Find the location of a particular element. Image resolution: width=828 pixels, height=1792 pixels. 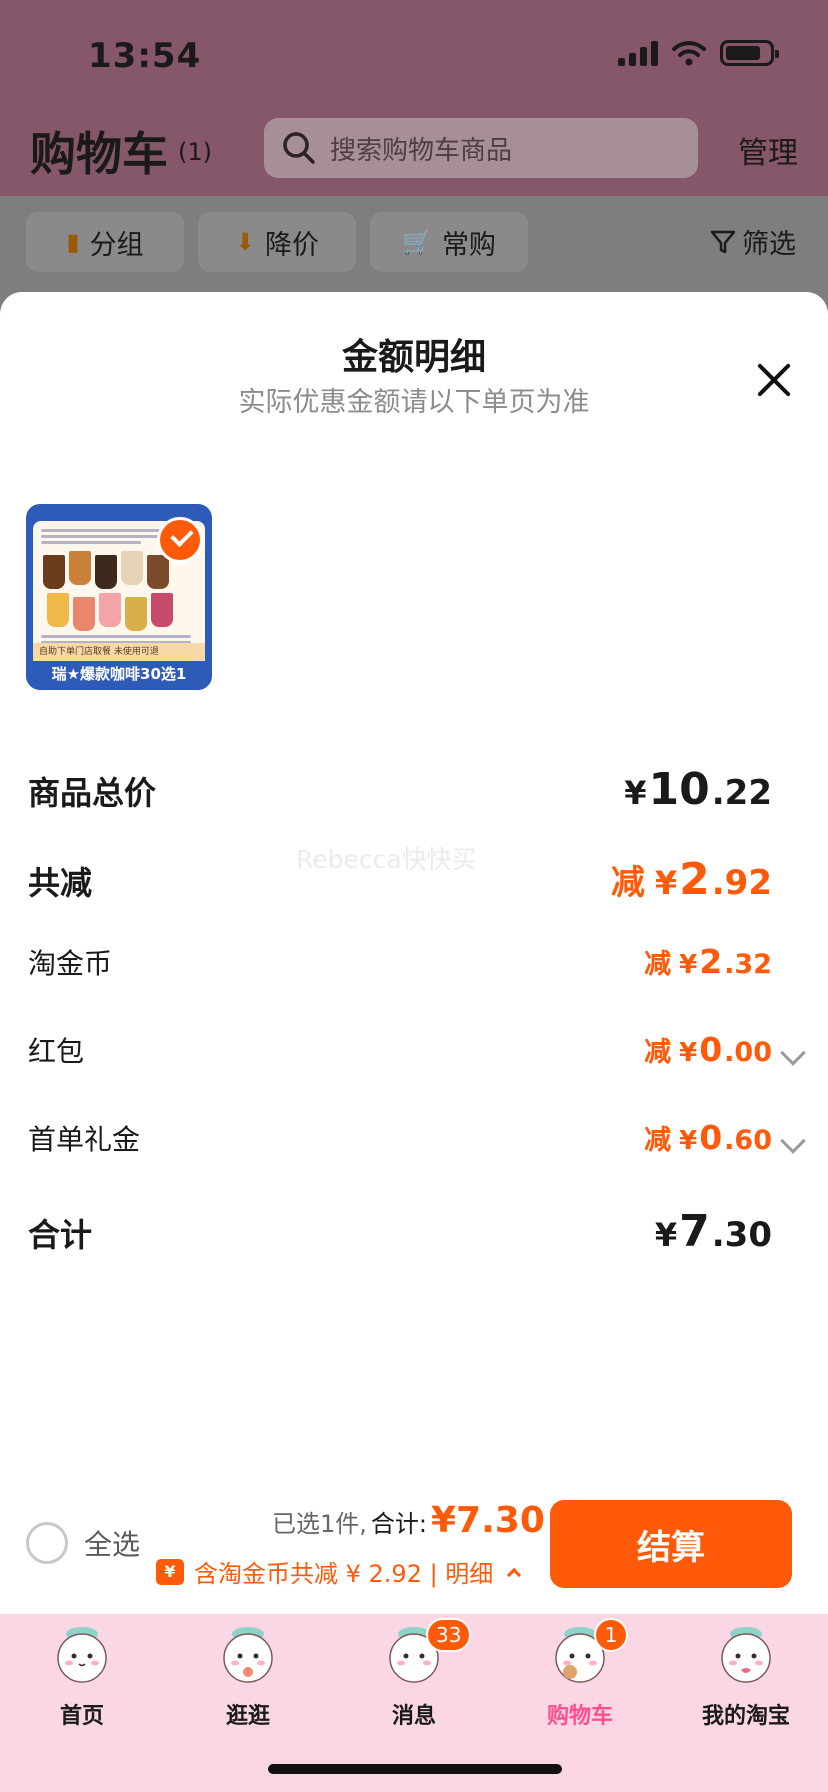

sheet-subtitle: 实际优惠金额请以下单页为准 is located at coordinates (414, 402).